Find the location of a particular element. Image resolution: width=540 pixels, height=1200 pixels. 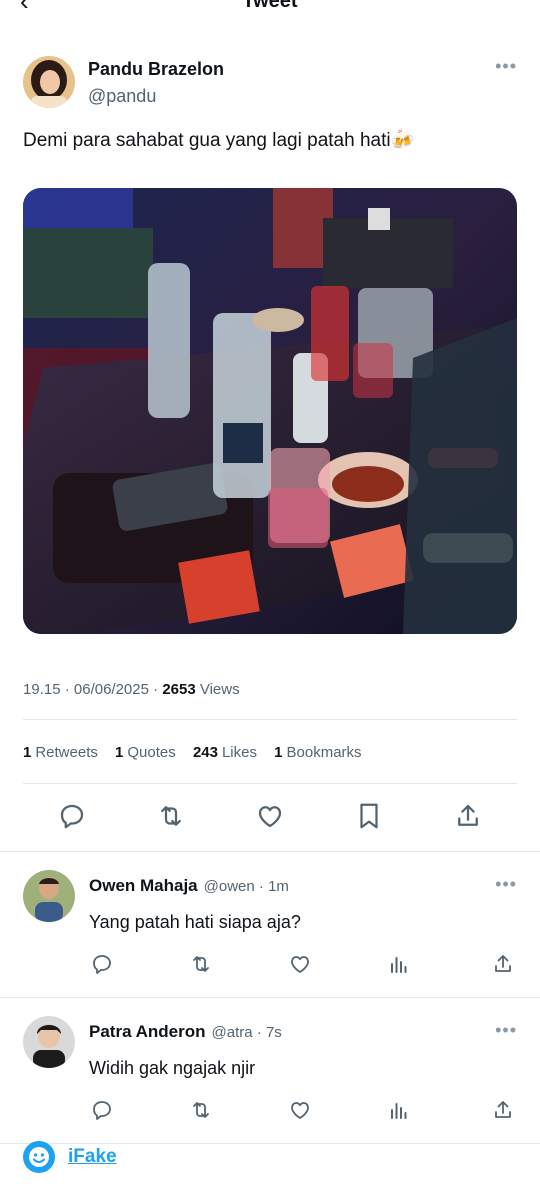

likes-stat: 243 Likes is located at coordinates (225, 752).